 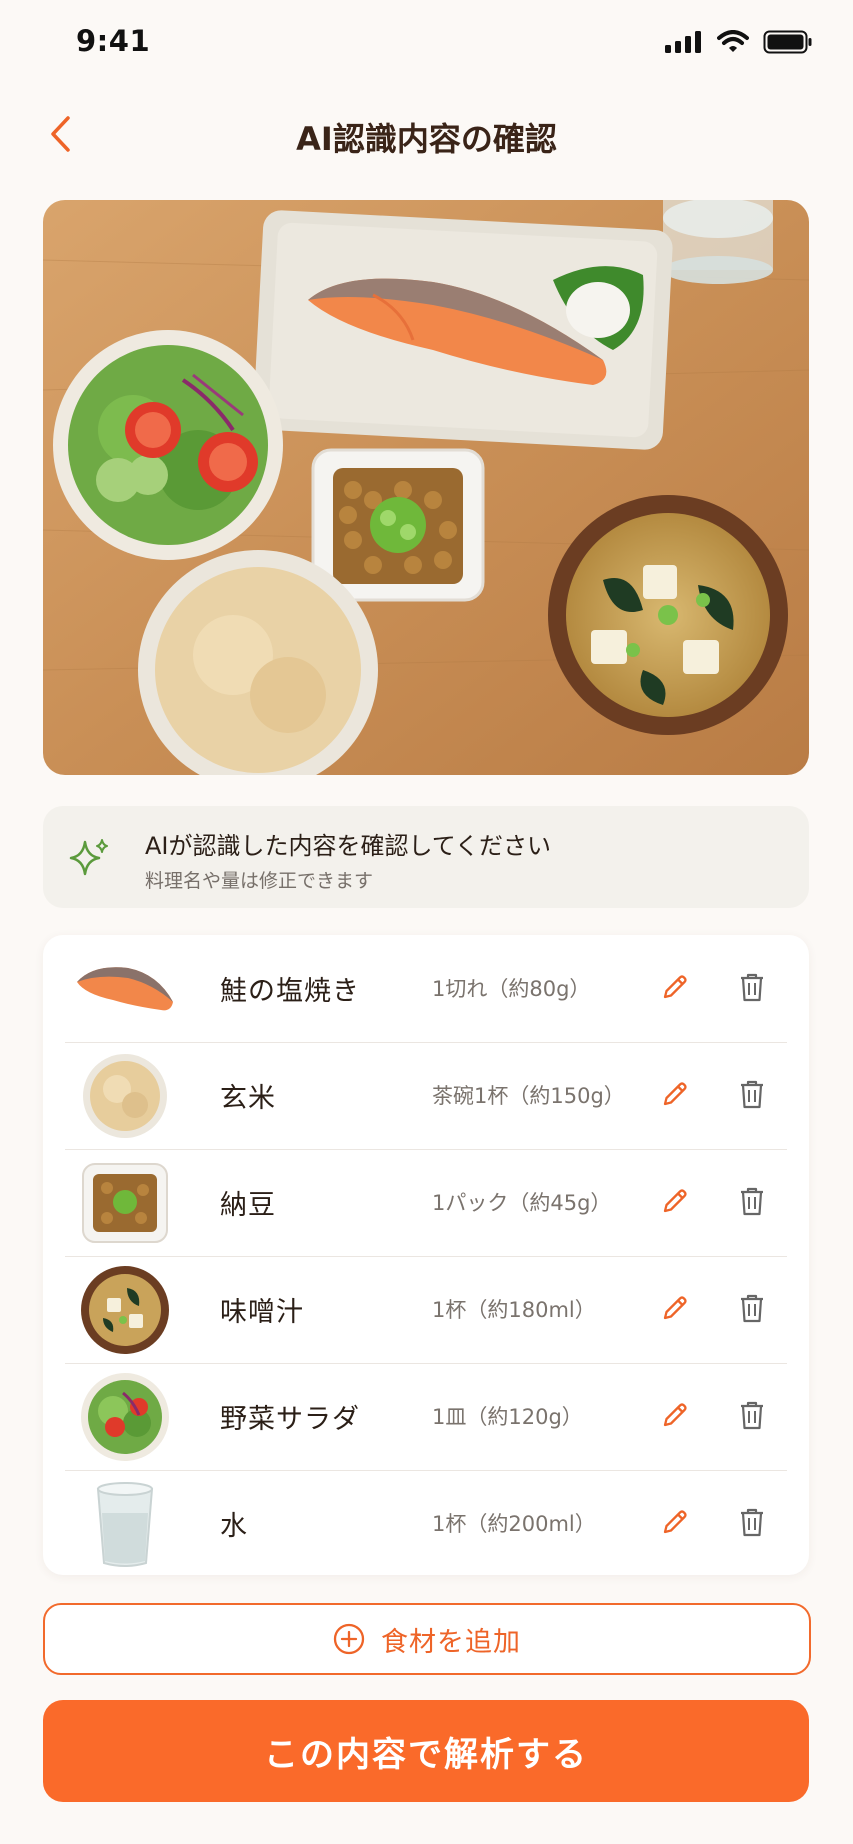 I want to click on notice-subtitle: 料理名や量は修正できます, so click(x=259, y=881).